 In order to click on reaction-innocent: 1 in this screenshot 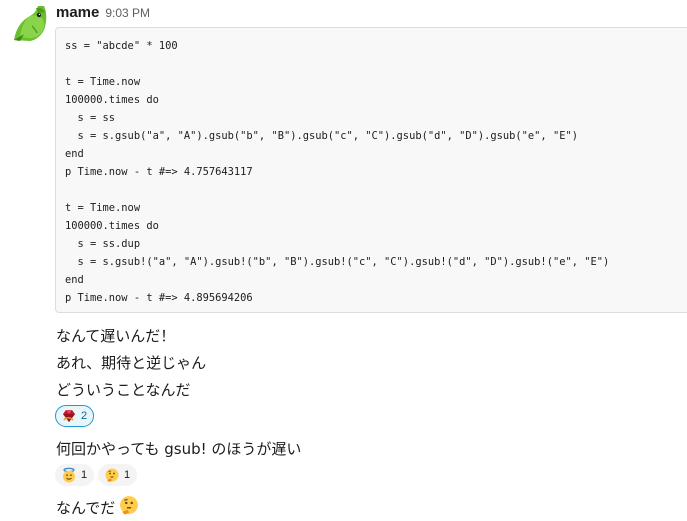, I will do `click(75, 475)`.